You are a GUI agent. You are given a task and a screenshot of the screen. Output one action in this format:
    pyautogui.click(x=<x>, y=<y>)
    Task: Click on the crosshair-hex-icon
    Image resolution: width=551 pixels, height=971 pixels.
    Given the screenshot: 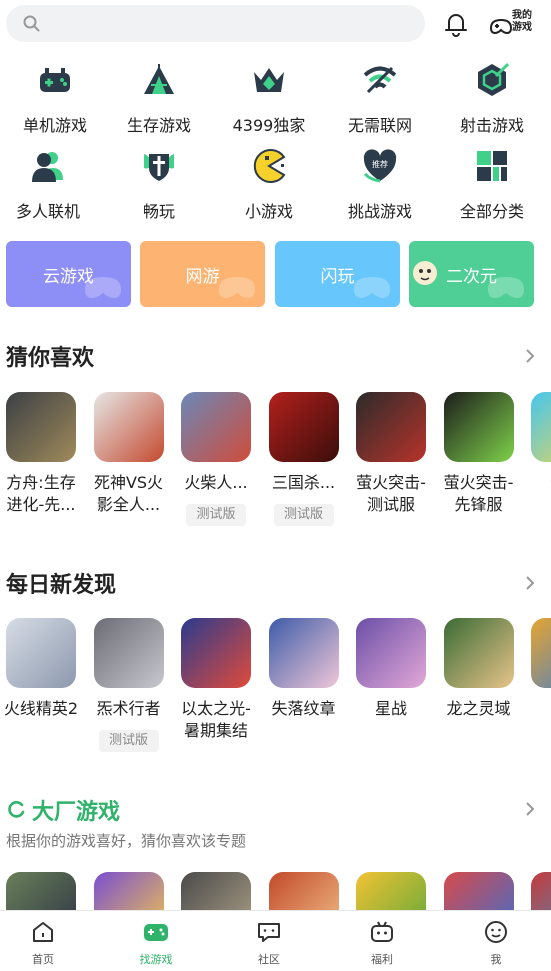 What is the action you would take?
    pyautogui.click(x=494, y=79)
    